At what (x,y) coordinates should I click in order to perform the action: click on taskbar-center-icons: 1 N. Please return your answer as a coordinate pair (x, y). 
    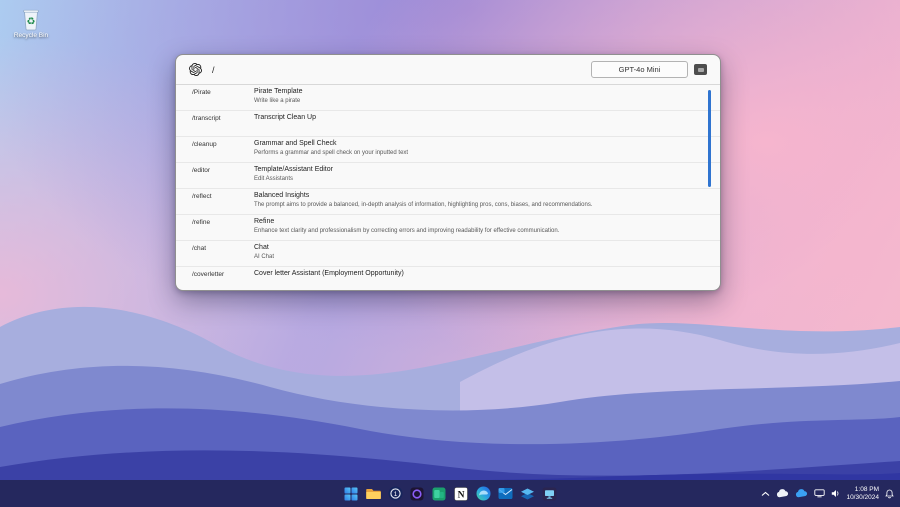
    Looking at the image, I should click on (450, 493).